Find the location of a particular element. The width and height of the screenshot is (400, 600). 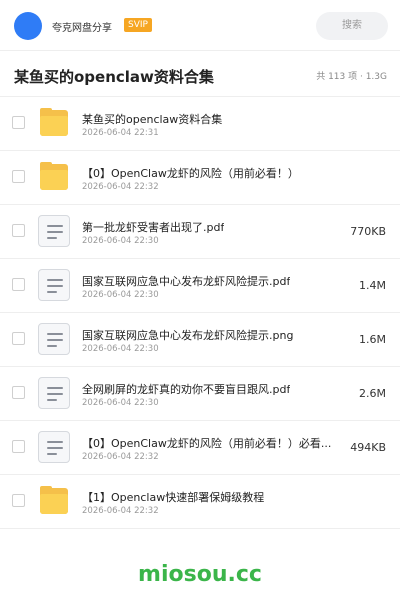

item-size: 770KB is located at coordinates (368, 231).